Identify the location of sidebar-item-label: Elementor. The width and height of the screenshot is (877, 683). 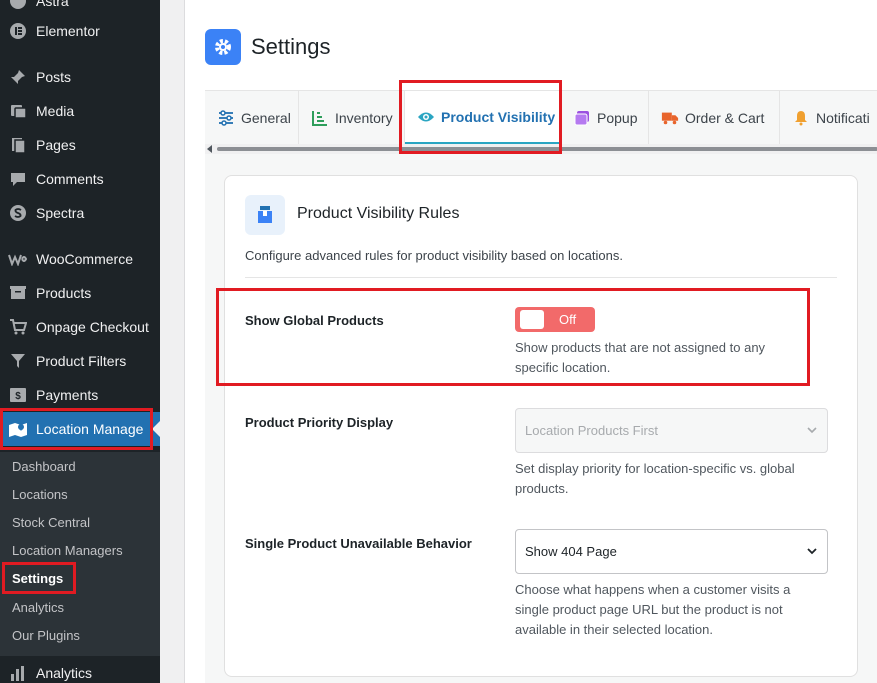
(68, 31).